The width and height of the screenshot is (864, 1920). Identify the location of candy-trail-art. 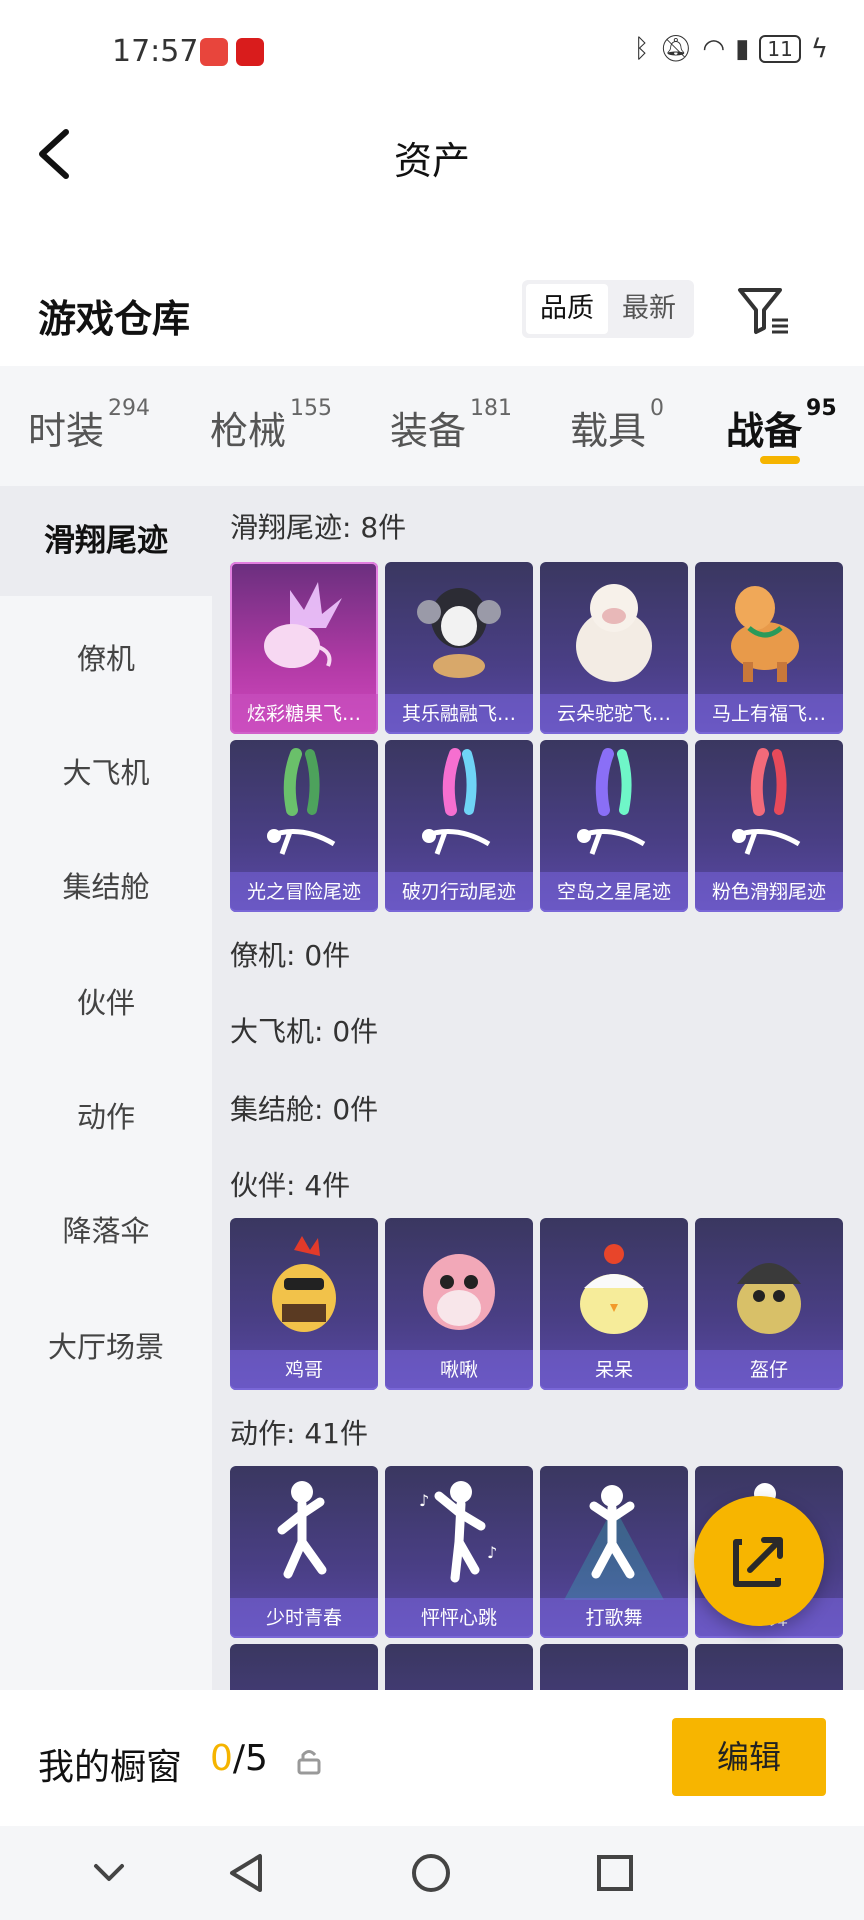
(303, 625).